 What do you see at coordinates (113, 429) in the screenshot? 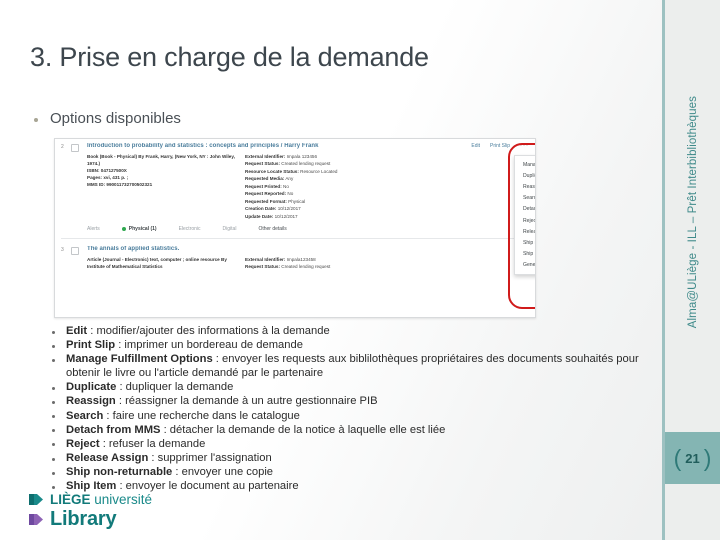
I see `option-term: Detach from MMS` at bounding box center [113, 429].